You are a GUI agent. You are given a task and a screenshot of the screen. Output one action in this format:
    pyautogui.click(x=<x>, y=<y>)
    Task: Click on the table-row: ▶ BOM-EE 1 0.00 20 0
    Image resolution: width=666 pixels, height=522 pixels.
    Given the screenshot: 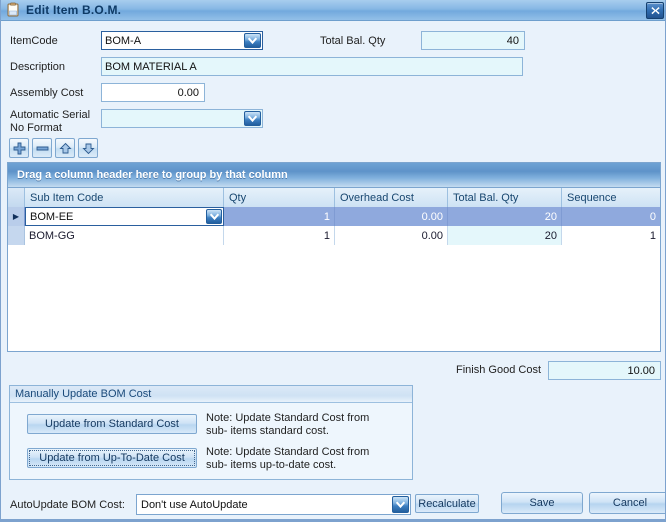 What is the action you would take?
    pyautogui.click(x=334, y=216)
    